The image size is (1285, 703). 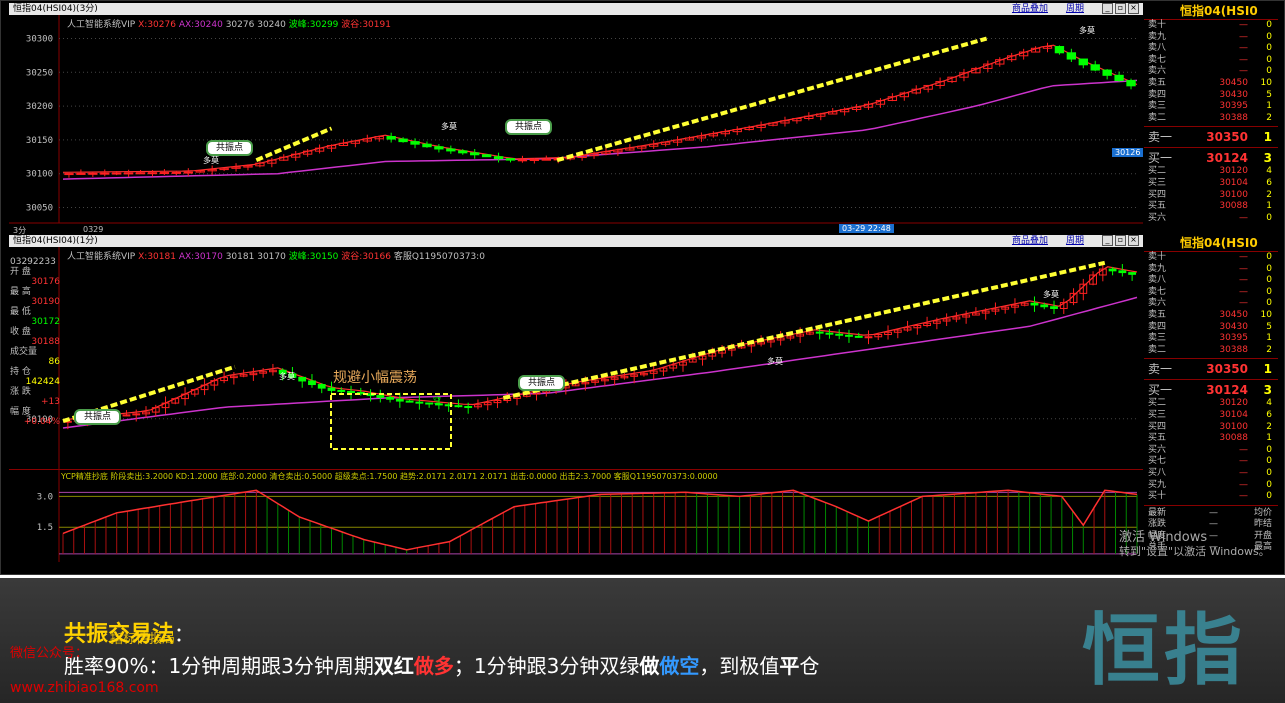 What do you see at coordinates (41, 422) in the screenshot?
I see `info-value: +0.04%` at bounding box center [41, 422].